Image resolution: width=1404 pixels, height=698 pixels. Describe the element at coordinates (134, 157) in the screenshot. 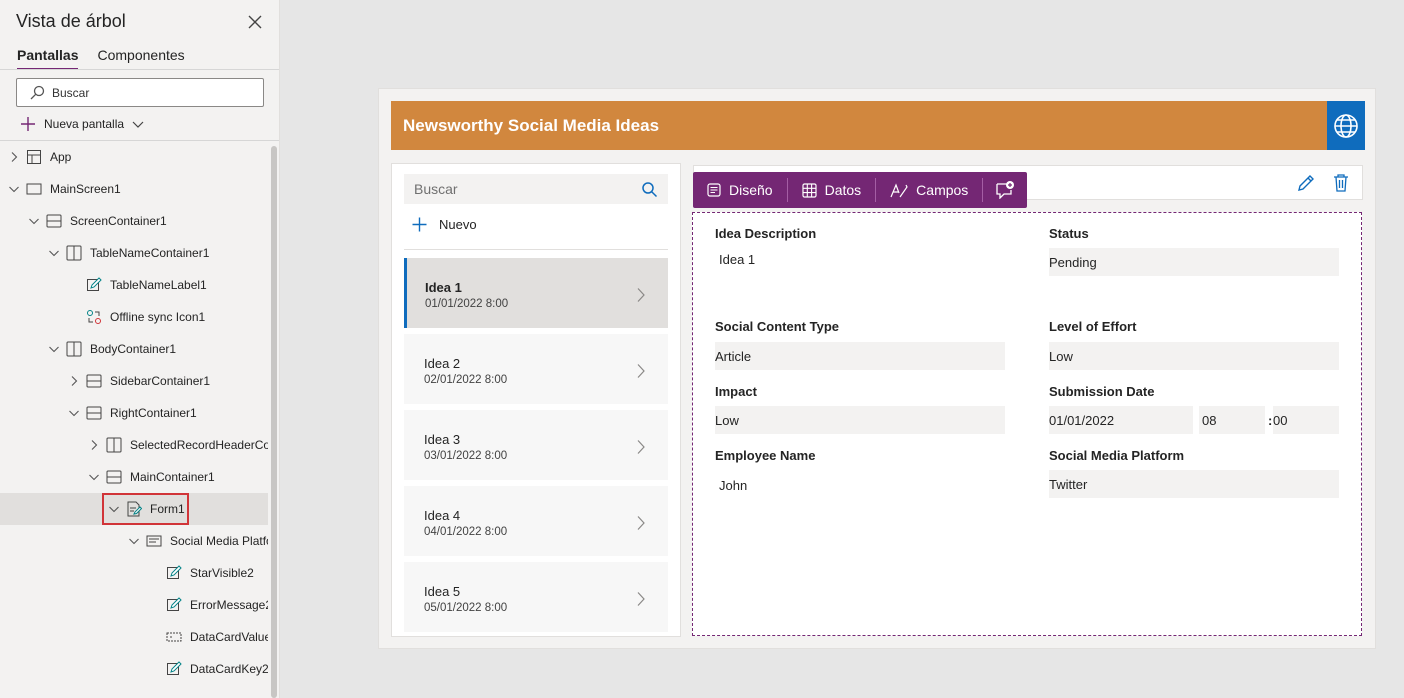

I see `tree-node: App` at that location.